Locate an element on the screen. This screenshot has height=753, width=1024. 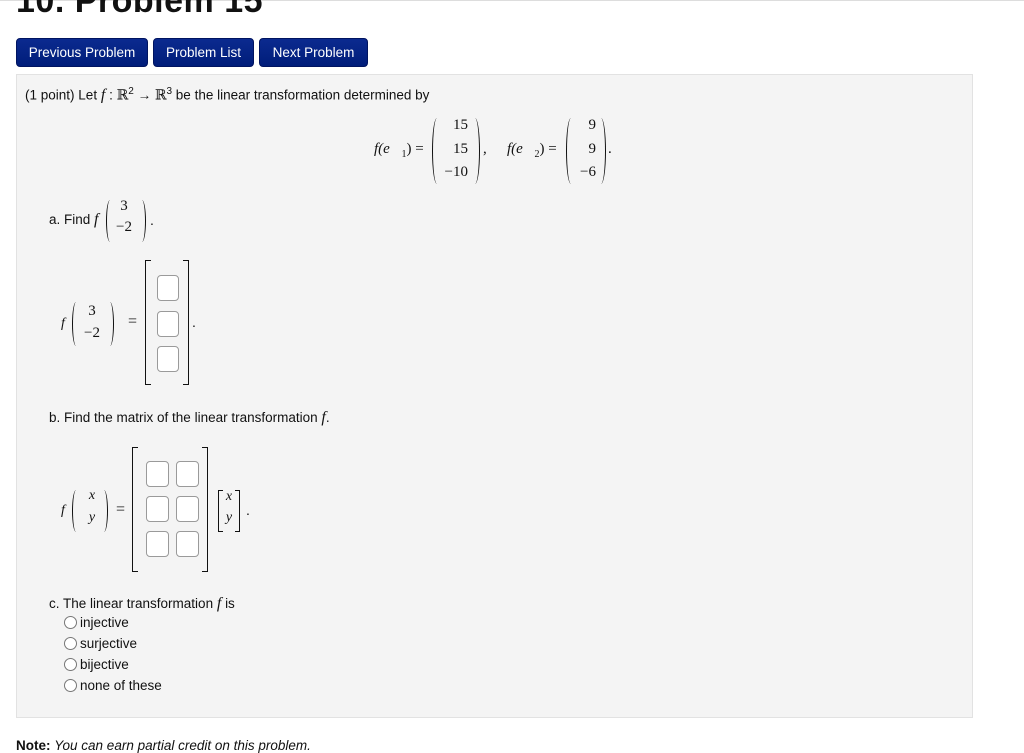
vector-y: y is located at coordinates (92, 517).